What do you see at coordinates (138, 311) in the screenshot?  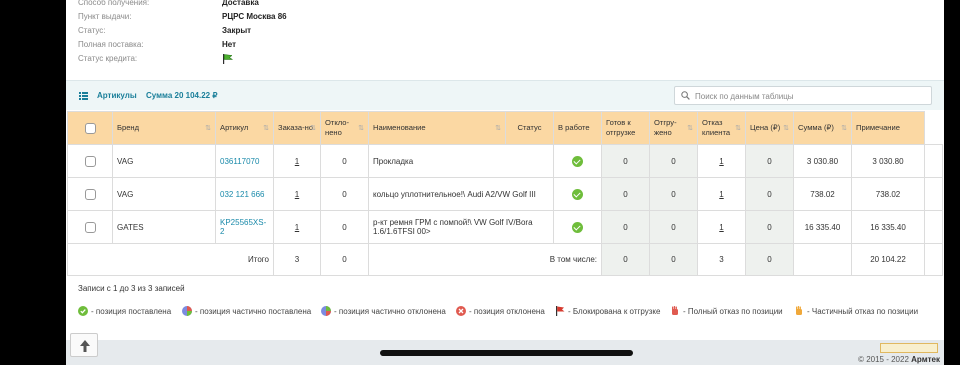 I see `legend-delivered: - позиция поставлена` at bounding box center [138, 311].